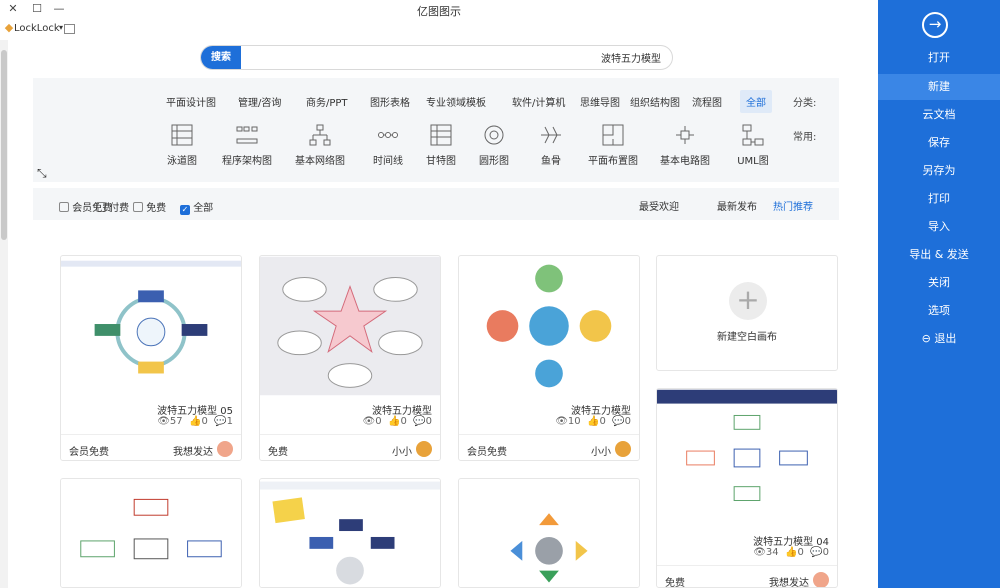  I want to click on tool-timeline: 时间线, so click(388, 144).